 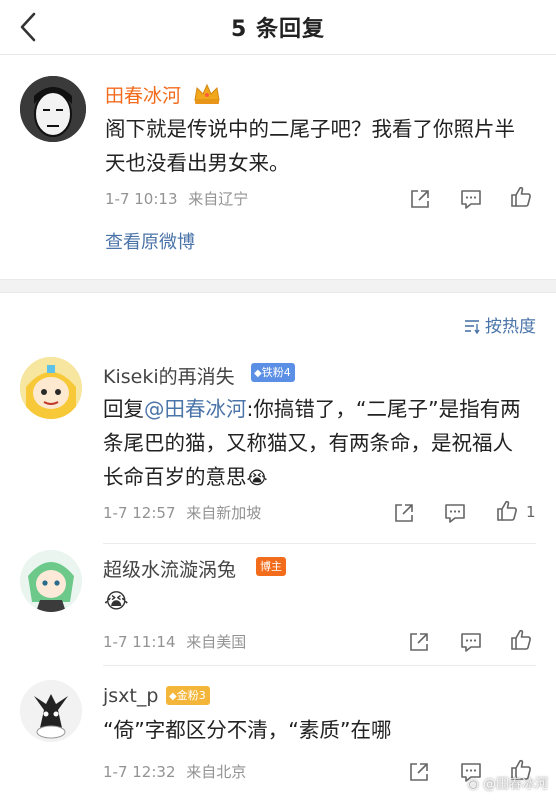 What do you see at coordinates (143, 94) in the screenshot?
I see `username: 田春冰河` at bounding box center [143, 94].